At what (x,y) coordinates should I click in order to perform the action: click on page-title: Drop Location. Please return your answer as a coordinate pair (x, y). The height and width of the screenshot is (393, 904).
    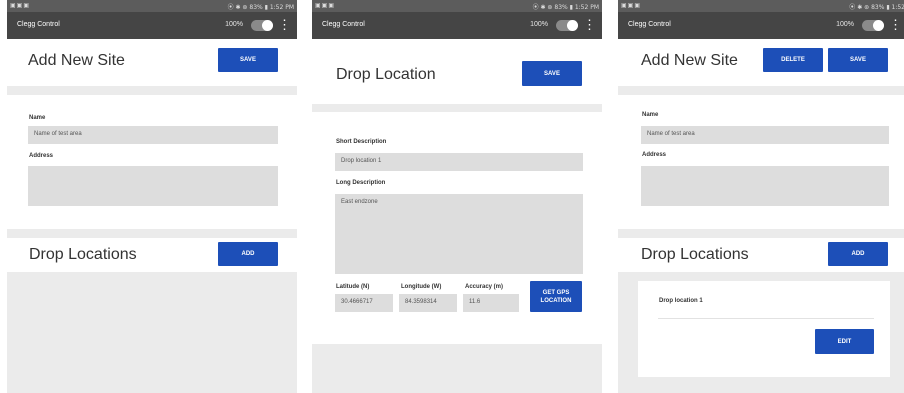
    Looking at the image, I should click on (386, 74).